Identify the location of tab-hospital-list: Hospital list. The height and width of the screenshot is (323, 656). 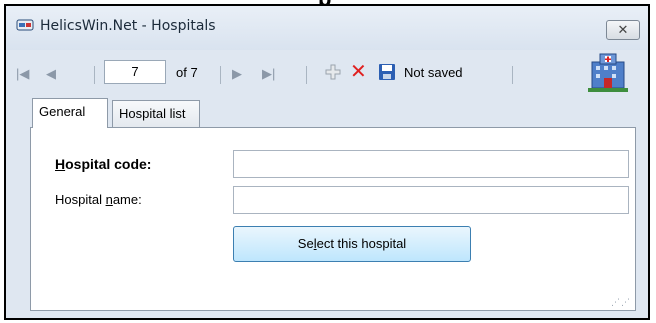
(156, 114).